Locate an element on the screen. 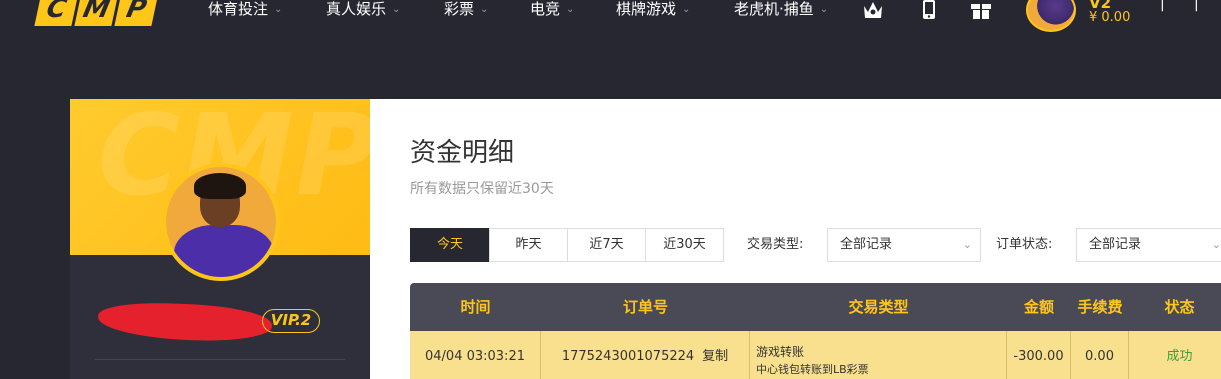 The image size is (1221, 379). nav-item-card-games: 棋牌游戏 ⌄ is located at coordinates (653, 10).